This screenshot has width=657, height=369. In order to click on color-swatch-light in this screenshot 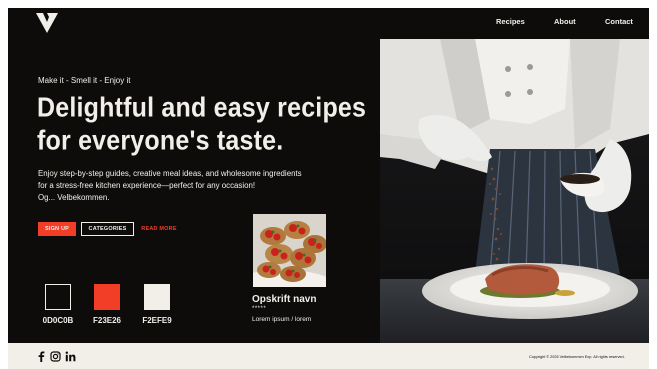, I will do `click(157, 297)`.